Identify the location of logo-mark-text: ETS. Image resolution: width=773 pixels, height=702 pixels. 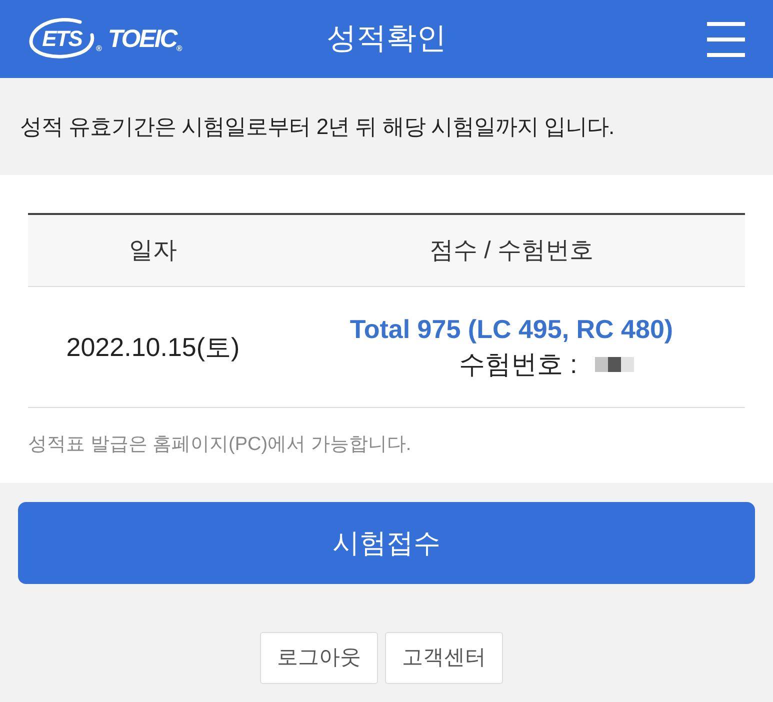
(62, 39).